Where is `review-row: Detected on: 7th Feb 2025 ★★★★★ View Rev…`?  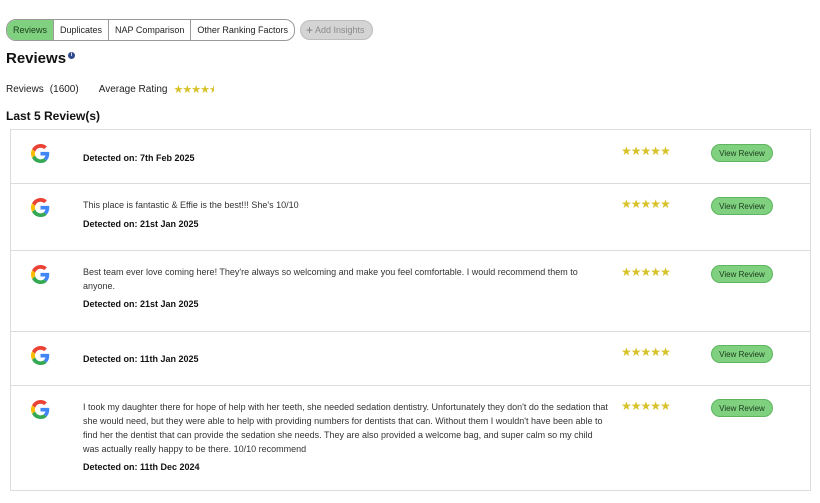 review-row: Detected on: 7th Feb 2025 ★★★★★ View Rev… is located at coordinates (410, 157).